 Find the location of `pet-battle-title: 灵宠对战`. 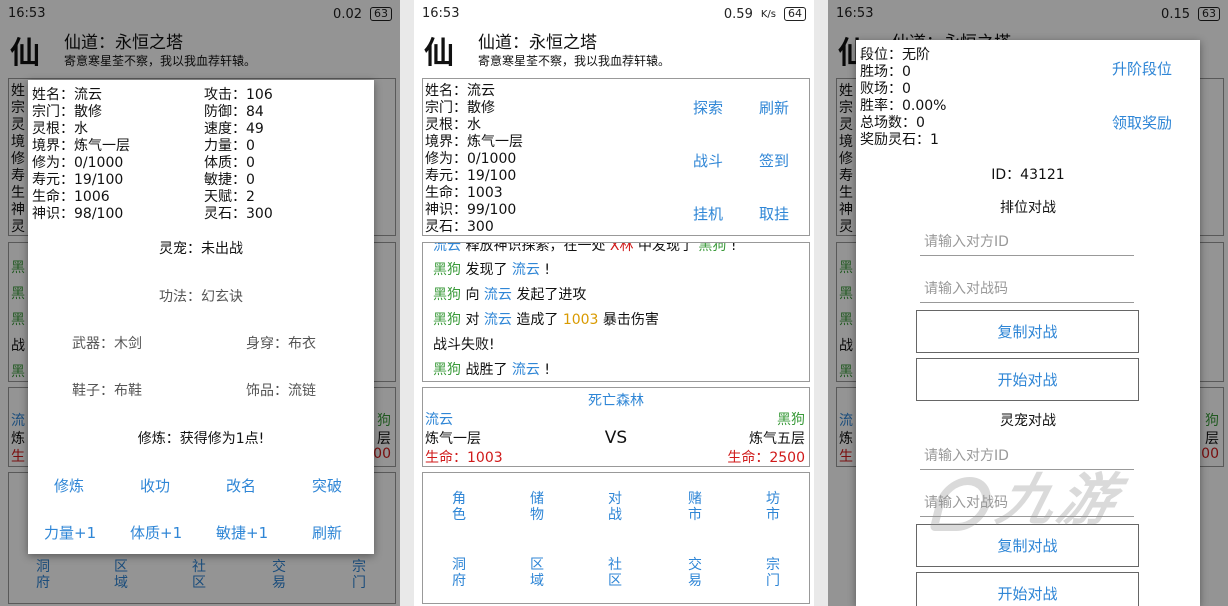

pet-battle-title: 灵宠对战 is located at coordinates (1028, 421).